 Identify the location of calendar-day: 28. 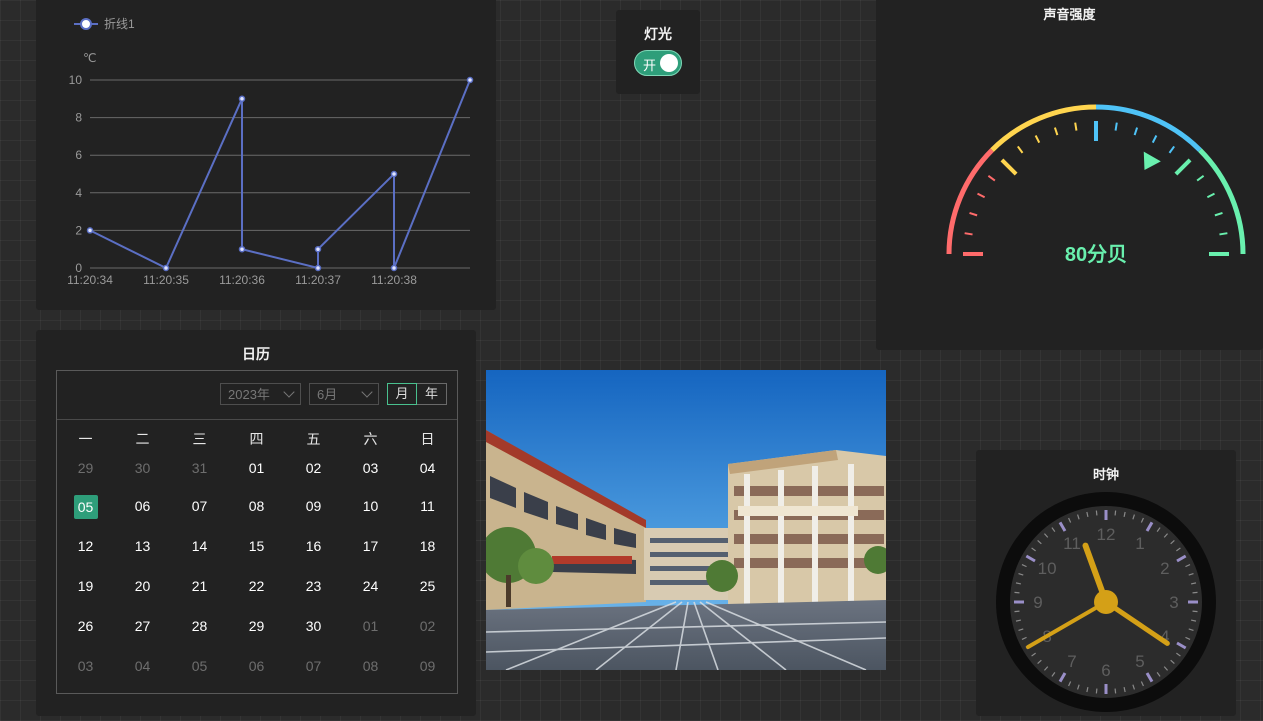
(199, 626).